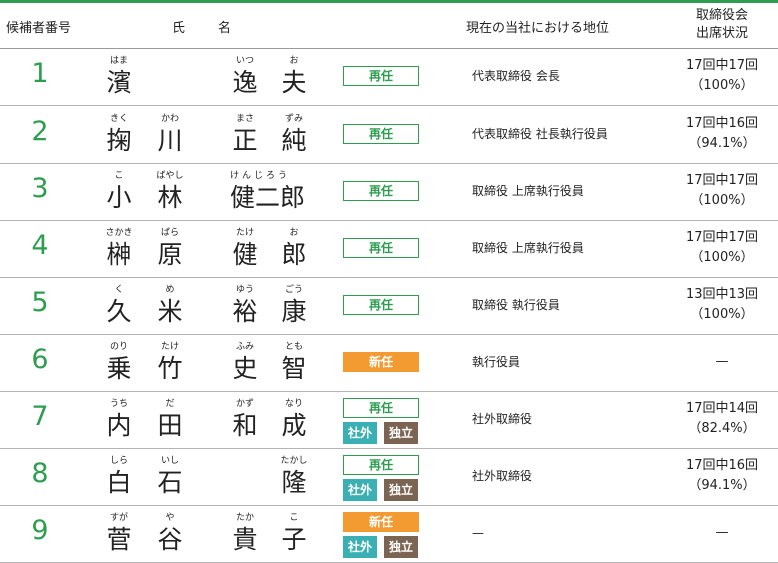 Image resolution: width=778 pixels, height=563 pixels. Describe the element at coordinates (119, 82) in the screenshot. I see `name-kanji: 濱` at that location.